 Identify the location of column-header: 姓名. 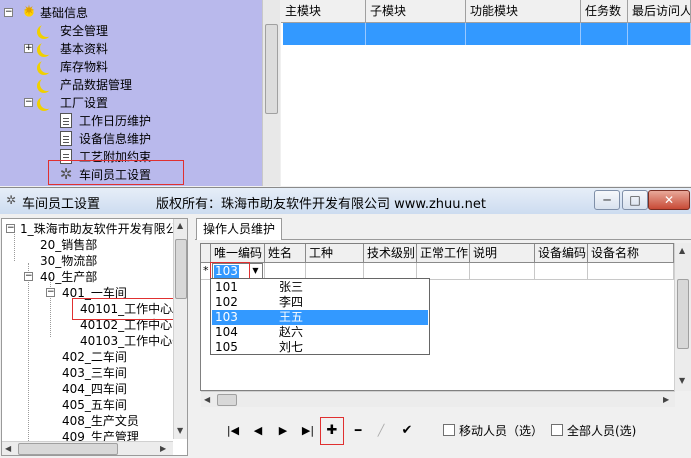
(285, 253).